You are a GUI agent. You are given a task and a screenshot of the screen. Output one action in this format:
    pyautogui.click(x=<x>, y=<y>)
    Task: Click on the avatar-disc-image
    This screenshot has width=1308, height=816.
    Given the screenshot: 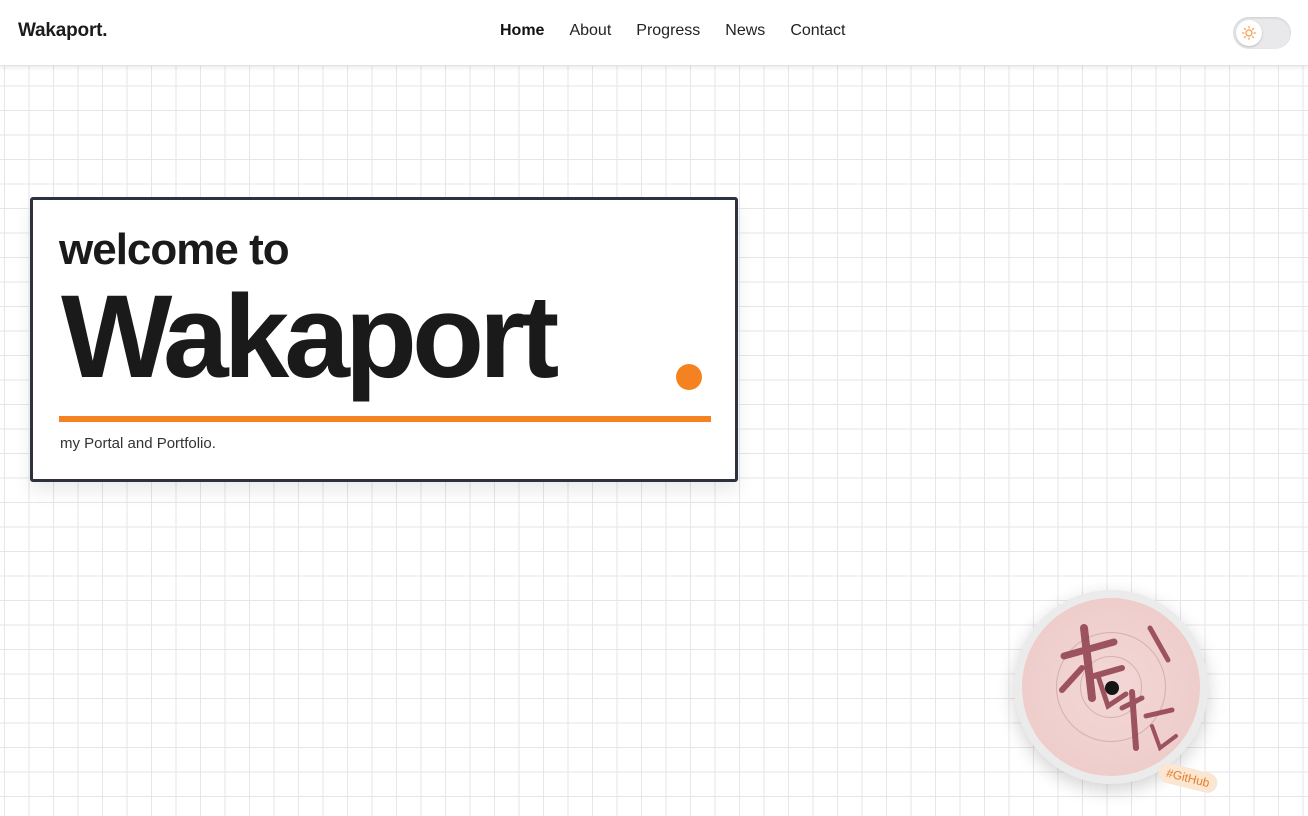 What is the action you would take?
    pyautogui.click(x=1111, y=687)
    